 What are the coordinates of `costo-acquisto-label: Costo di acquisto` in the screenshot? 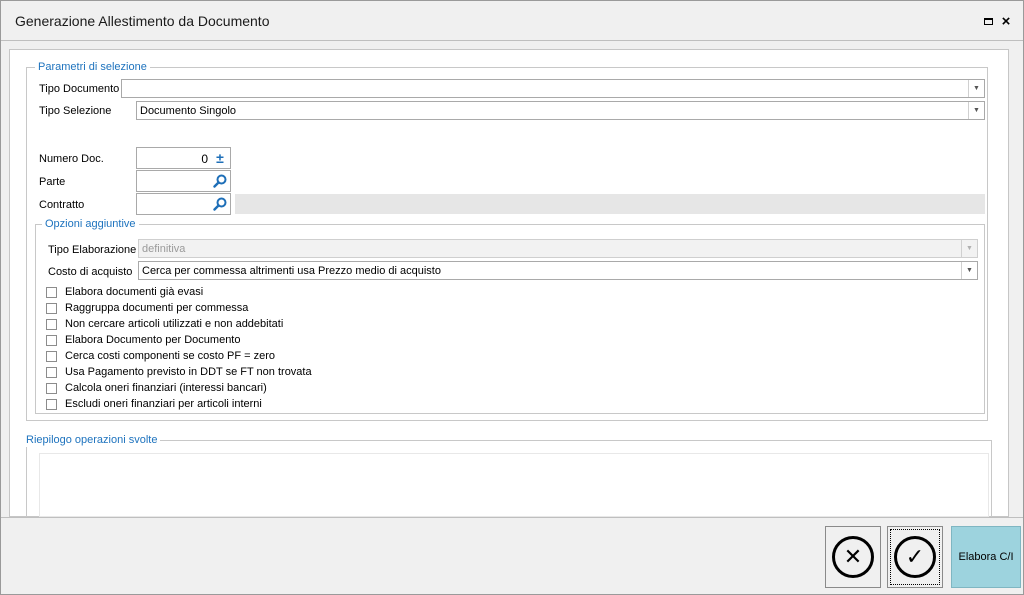 It's located at (90, 272).